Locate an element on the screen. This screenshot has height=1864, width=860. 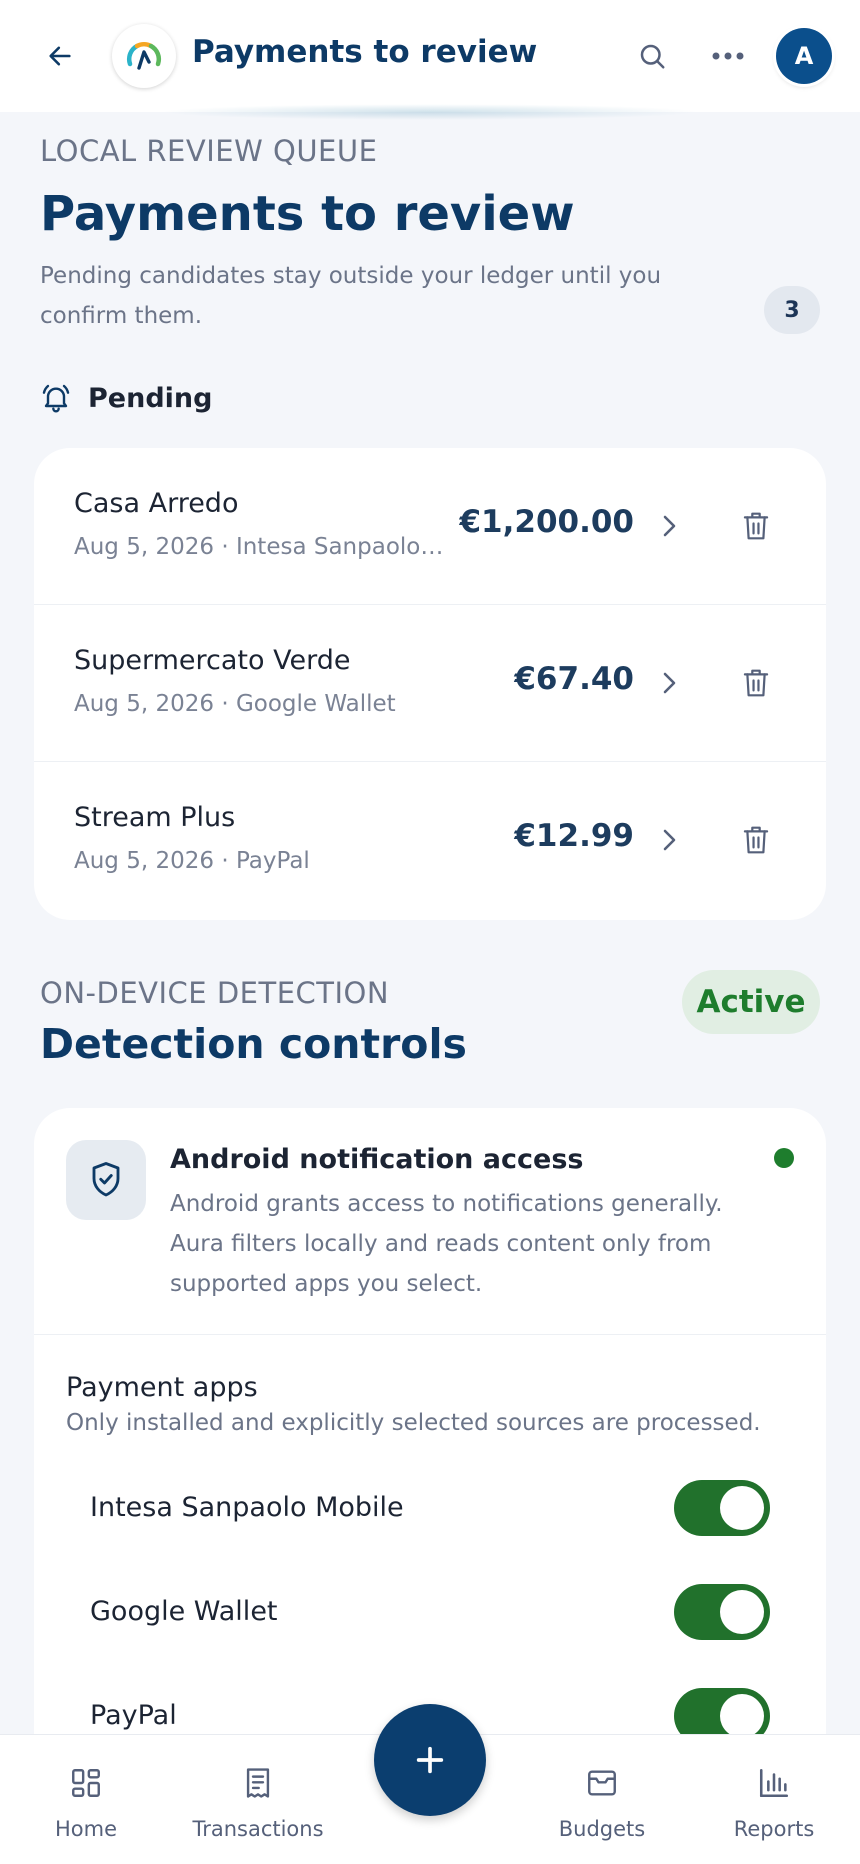
arrow-left-icon is located at coordinates (60, 56).